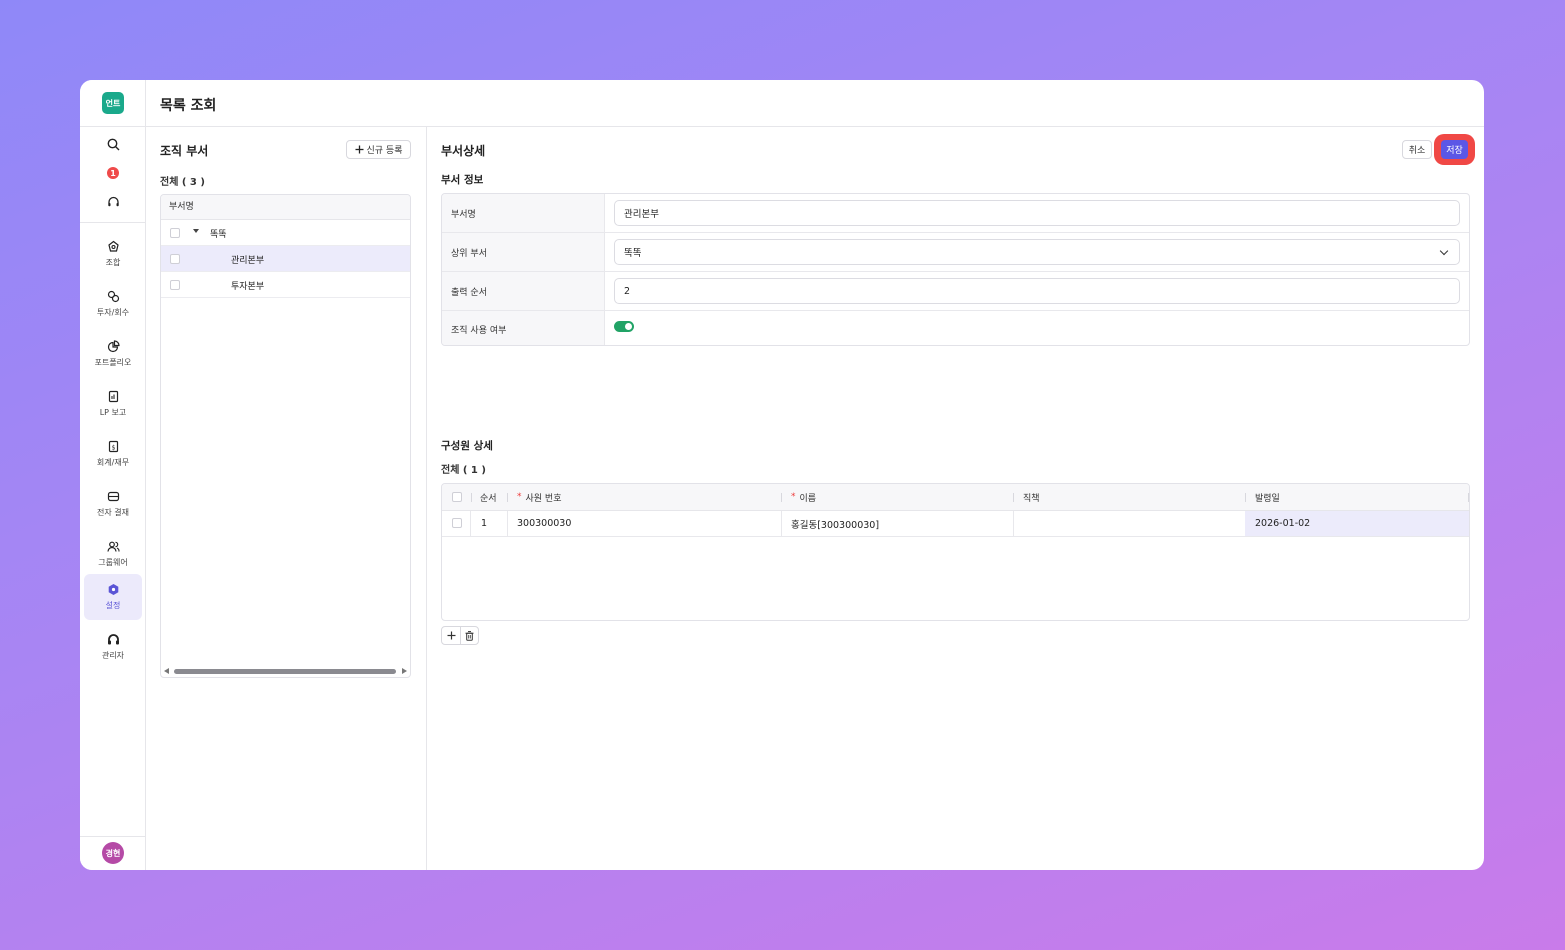 The height and width of the screenshot is (950, 1565). Describe the element at coordinates (457, 497) in the screenshot. I see `select-all-checkbox` at that location.